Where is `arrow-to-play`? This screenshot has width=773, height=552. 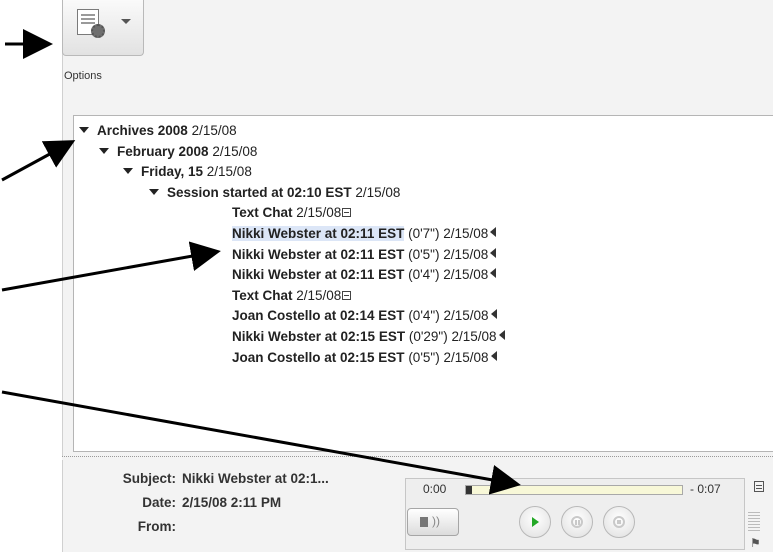 arrow-to-play is located at coordinates (261, 442).